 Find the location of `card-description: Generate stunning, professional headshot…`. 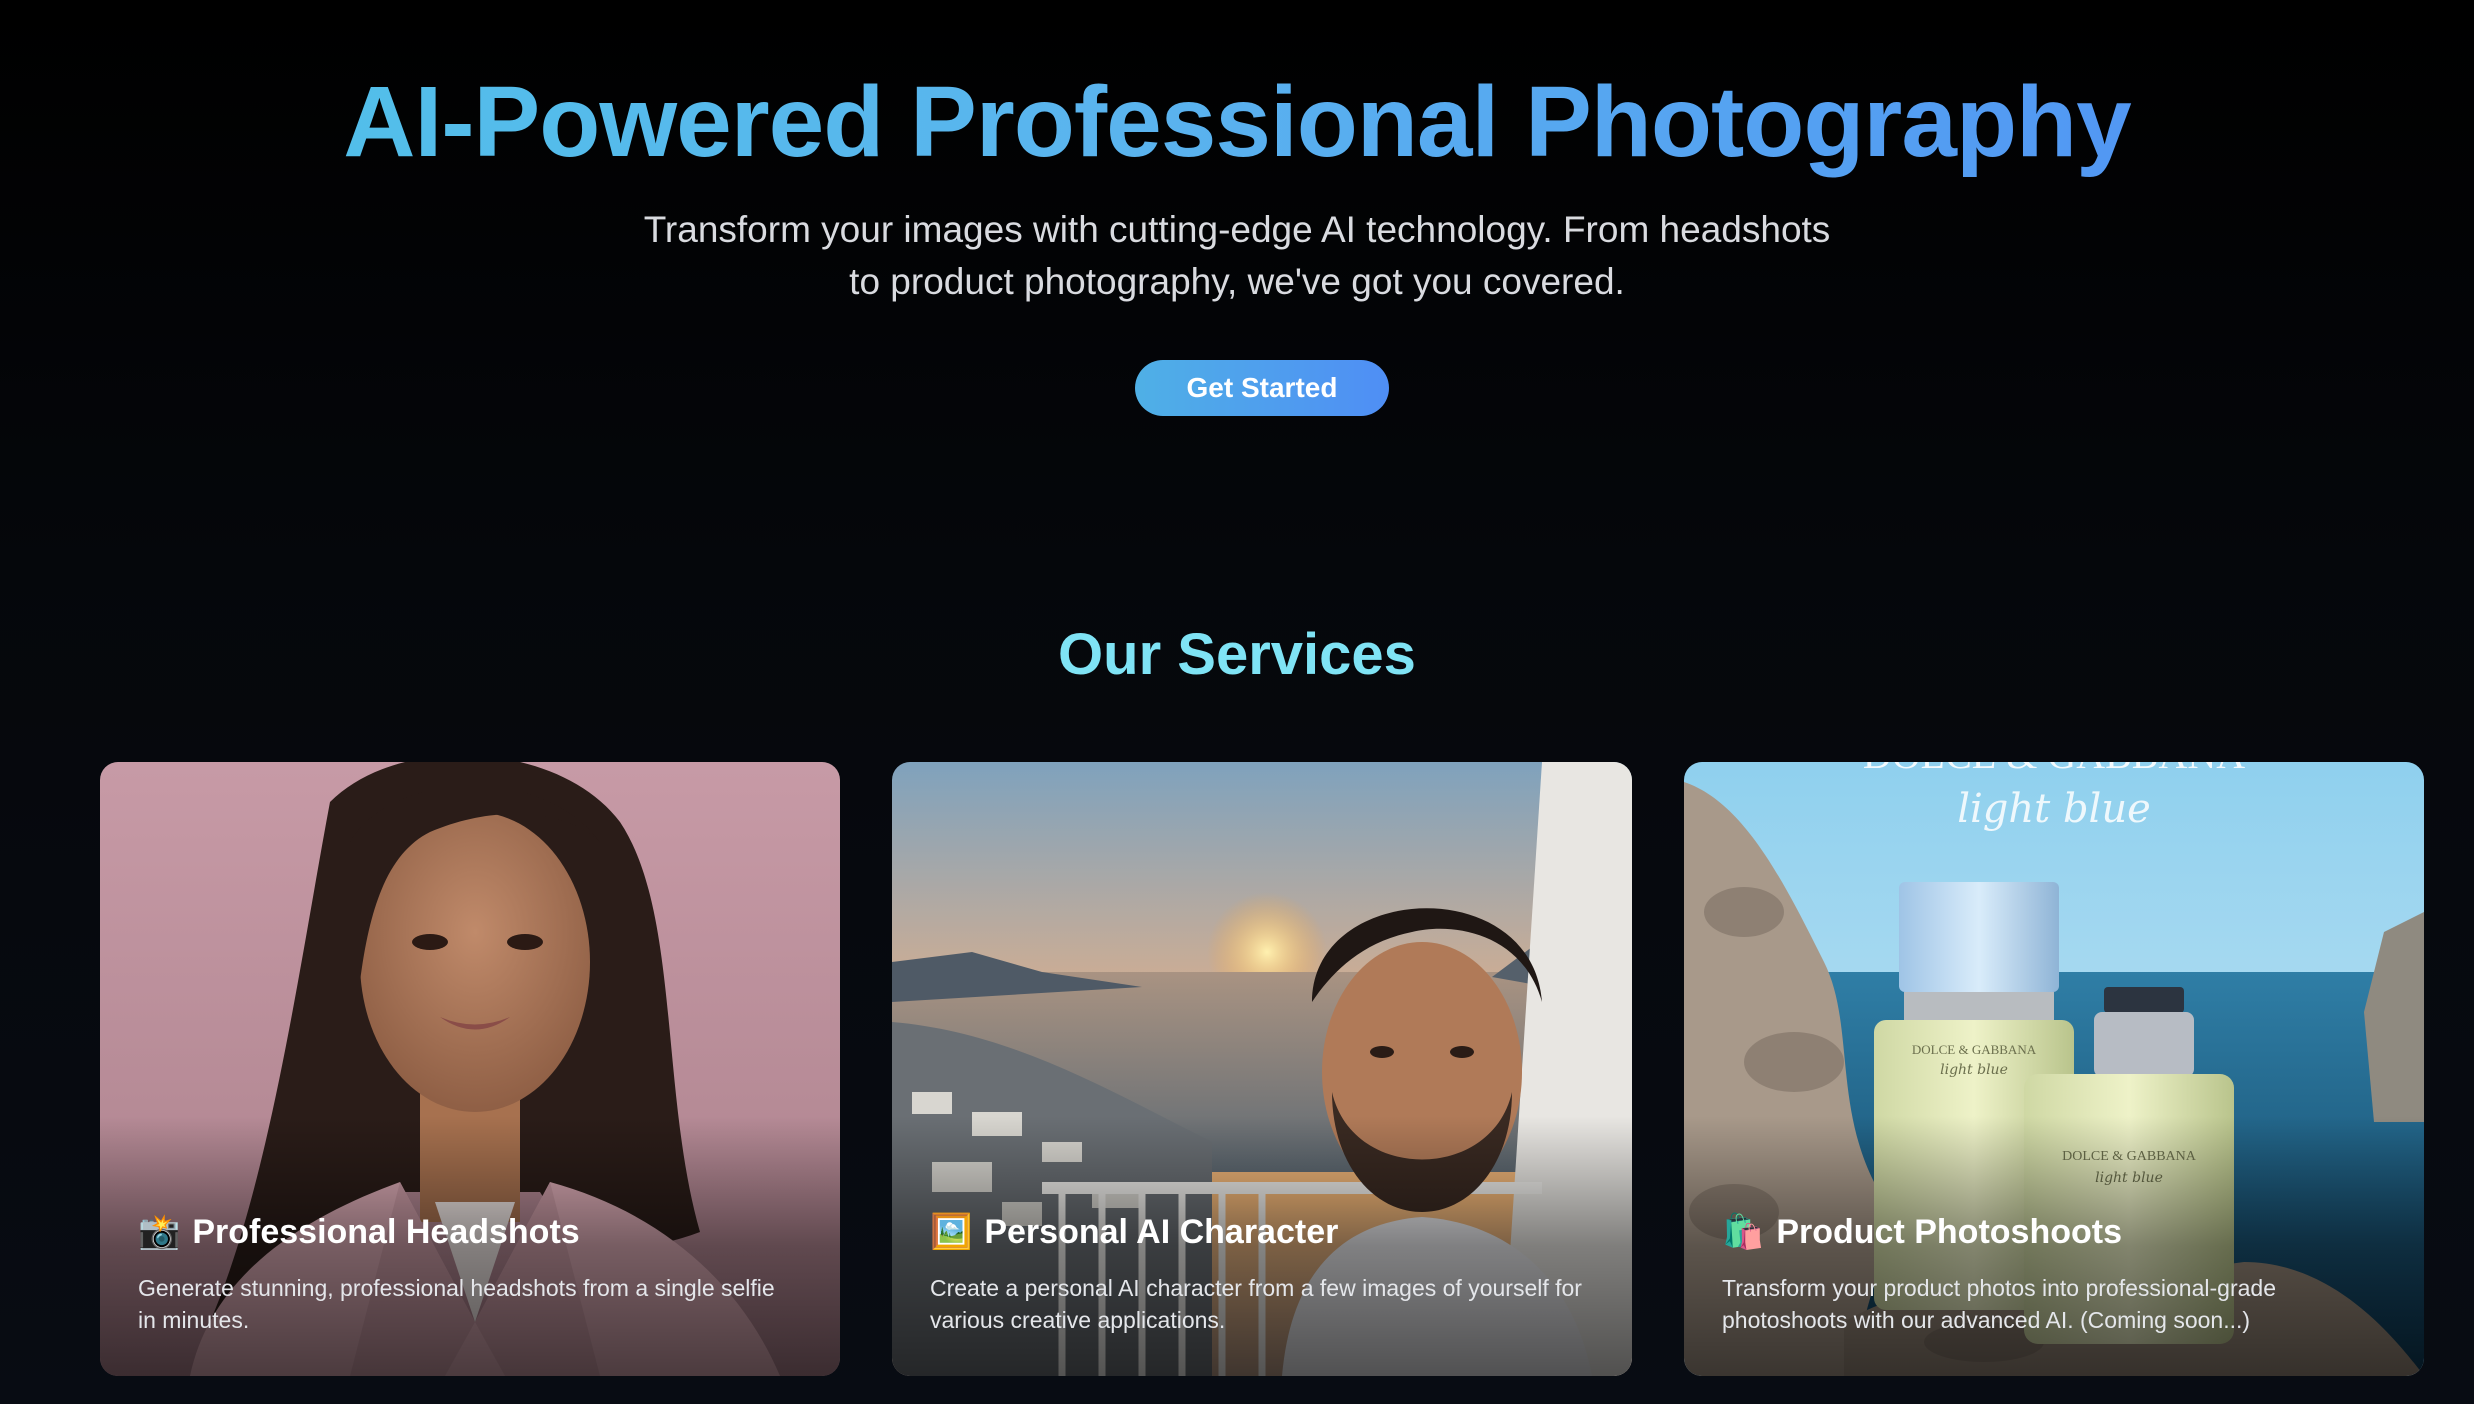

card-description: Generate stunning, professional headshot… is located at coordinates (456, 1304).